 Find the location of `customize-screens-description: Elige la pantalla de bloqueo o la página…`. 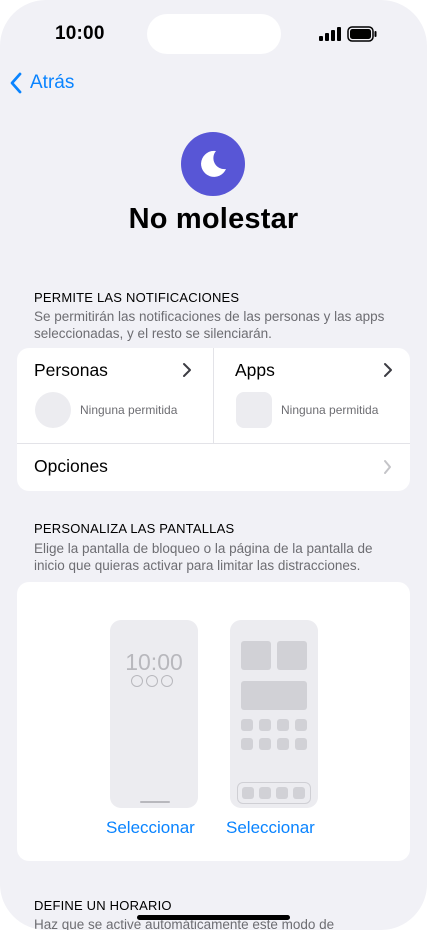

customize-screens-description: Elige la pantalla de bloqueo o la página… is located at coordinates (203, 557).